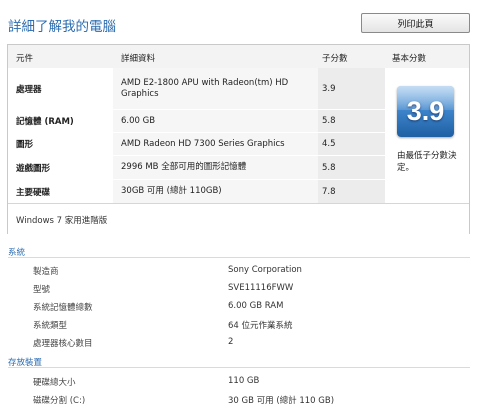 This screenshot has height=411, width=502. I want to click on component-name: 處理器, so click(60, 88).